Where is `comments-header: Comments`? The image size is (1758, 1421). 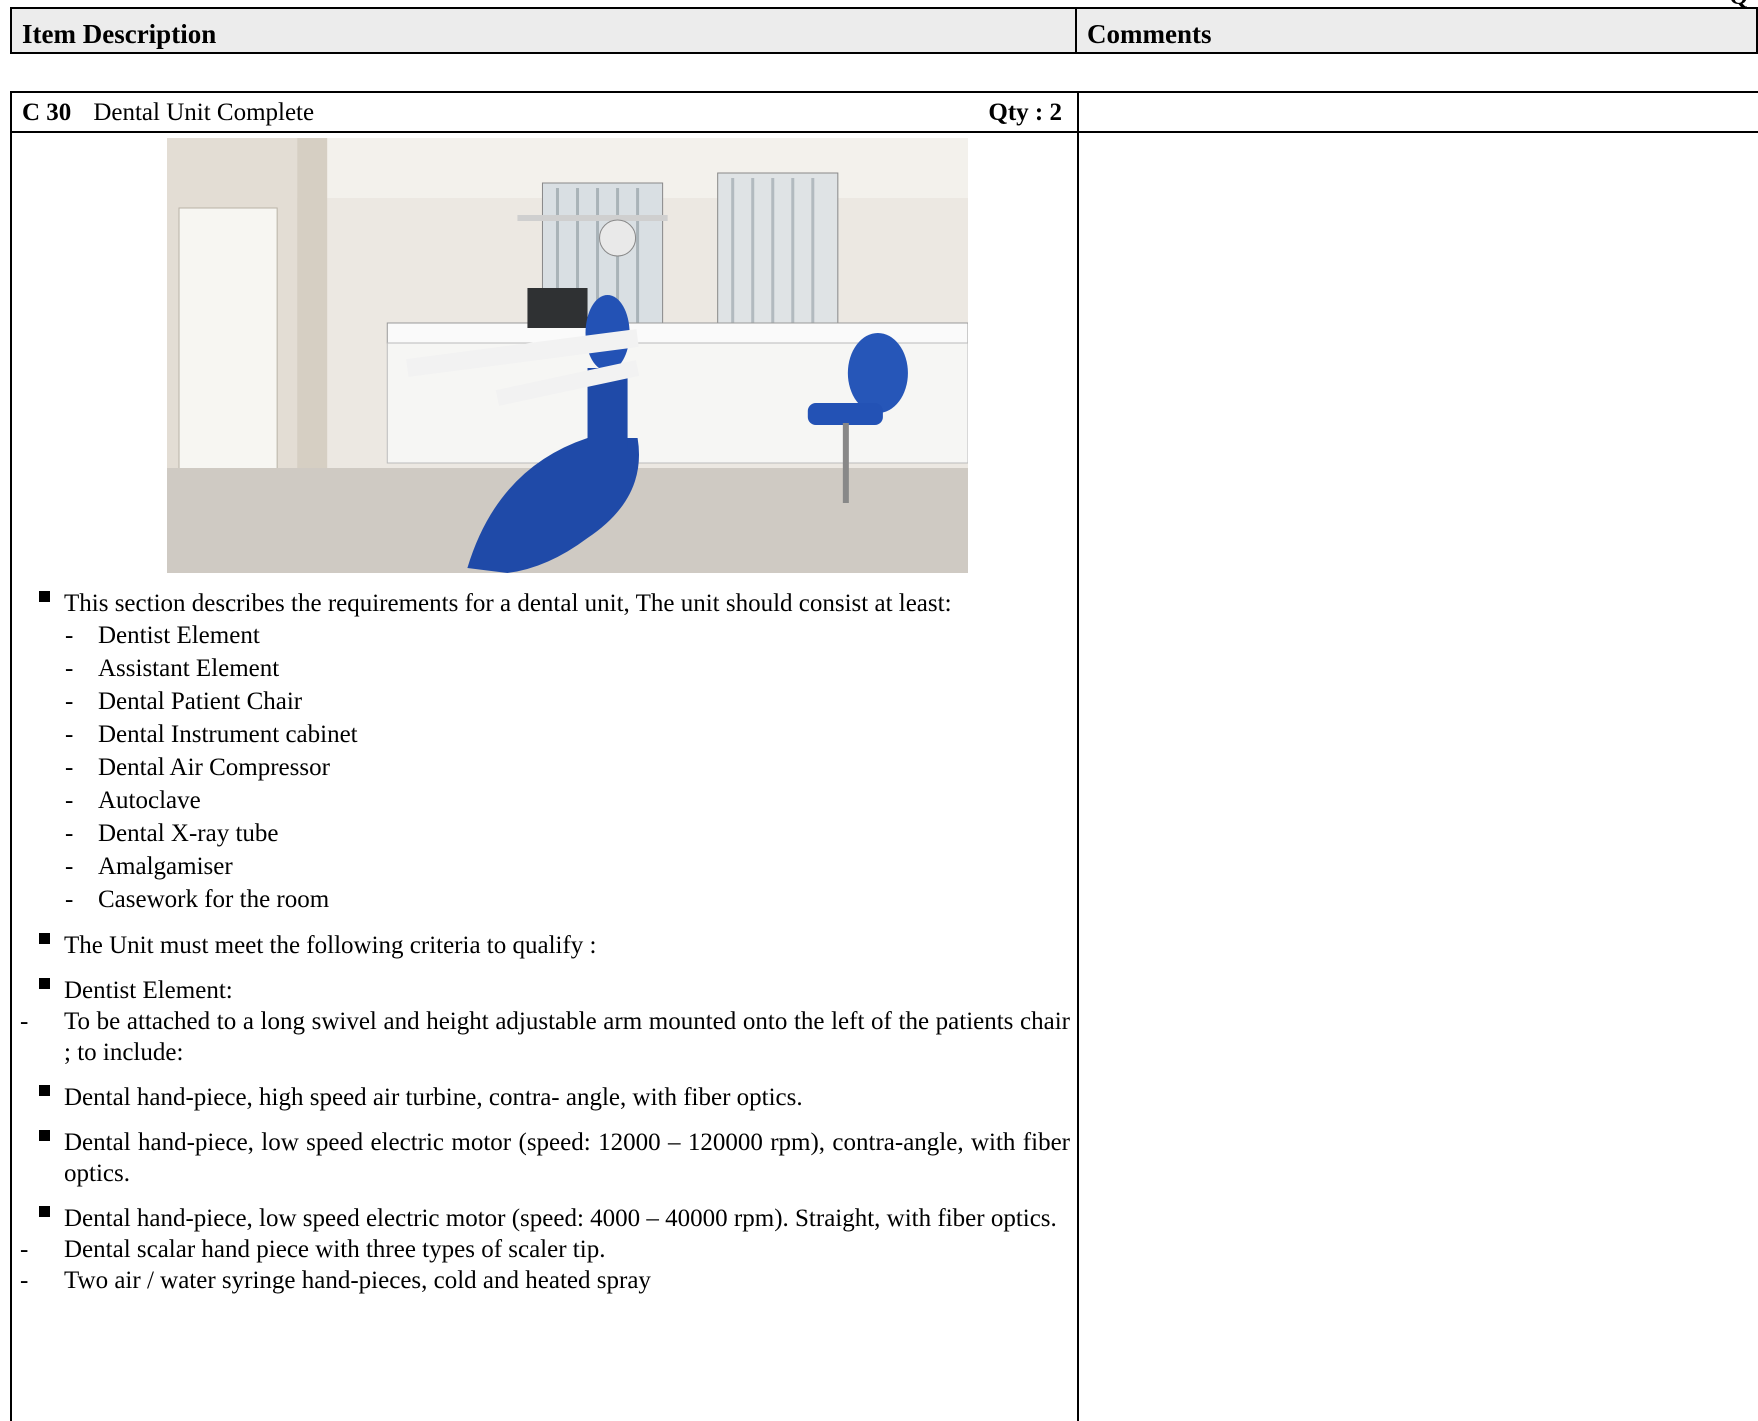 comments-header: Comments is located at coordinates (1149, 34).